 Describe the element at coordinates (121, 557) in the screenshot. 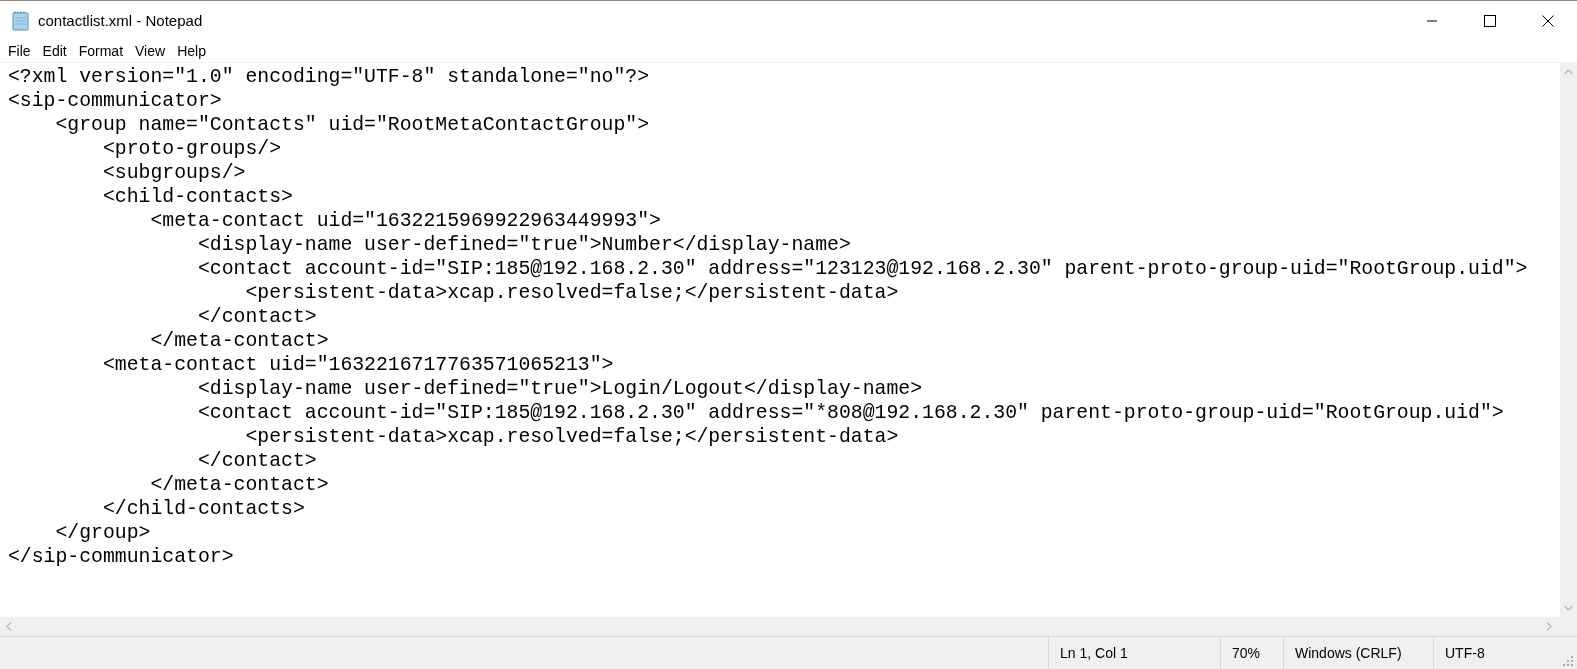

I see `code-line: </sip-communicator>` at that location.